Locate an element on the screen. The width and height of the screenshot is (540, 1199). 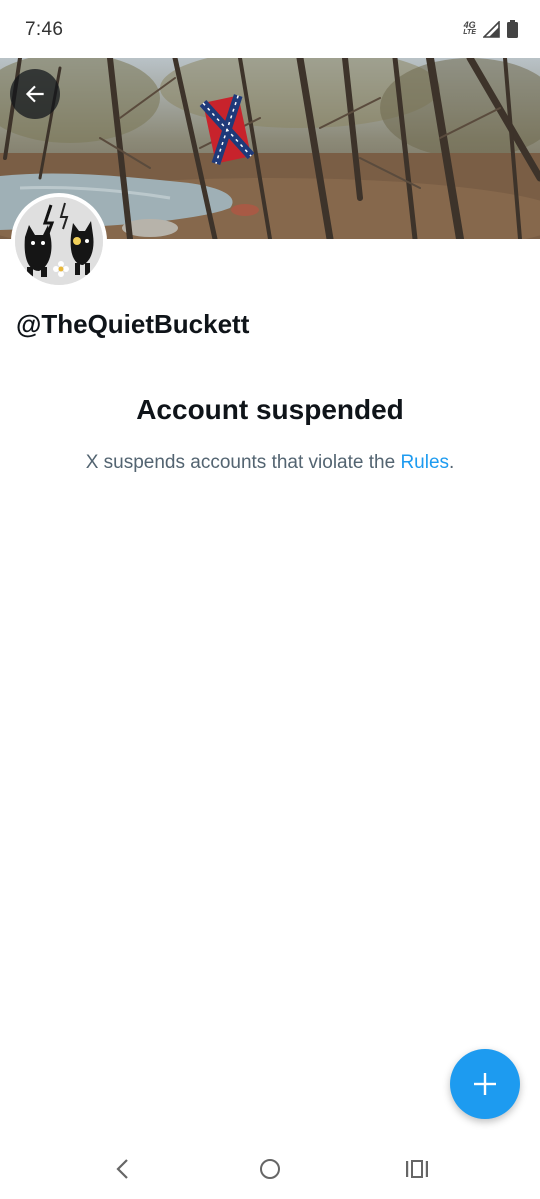
suspended-message-end: . is located at coordinates (452, 462).